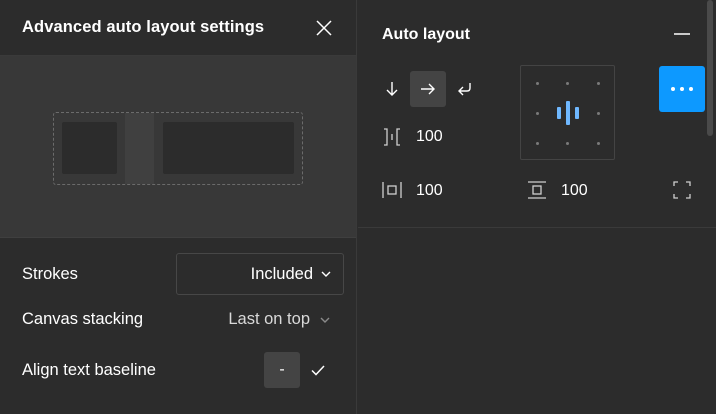 This screenshot has width=716, height=414. I want to click on padding-sides-icon, so click(682, 190).